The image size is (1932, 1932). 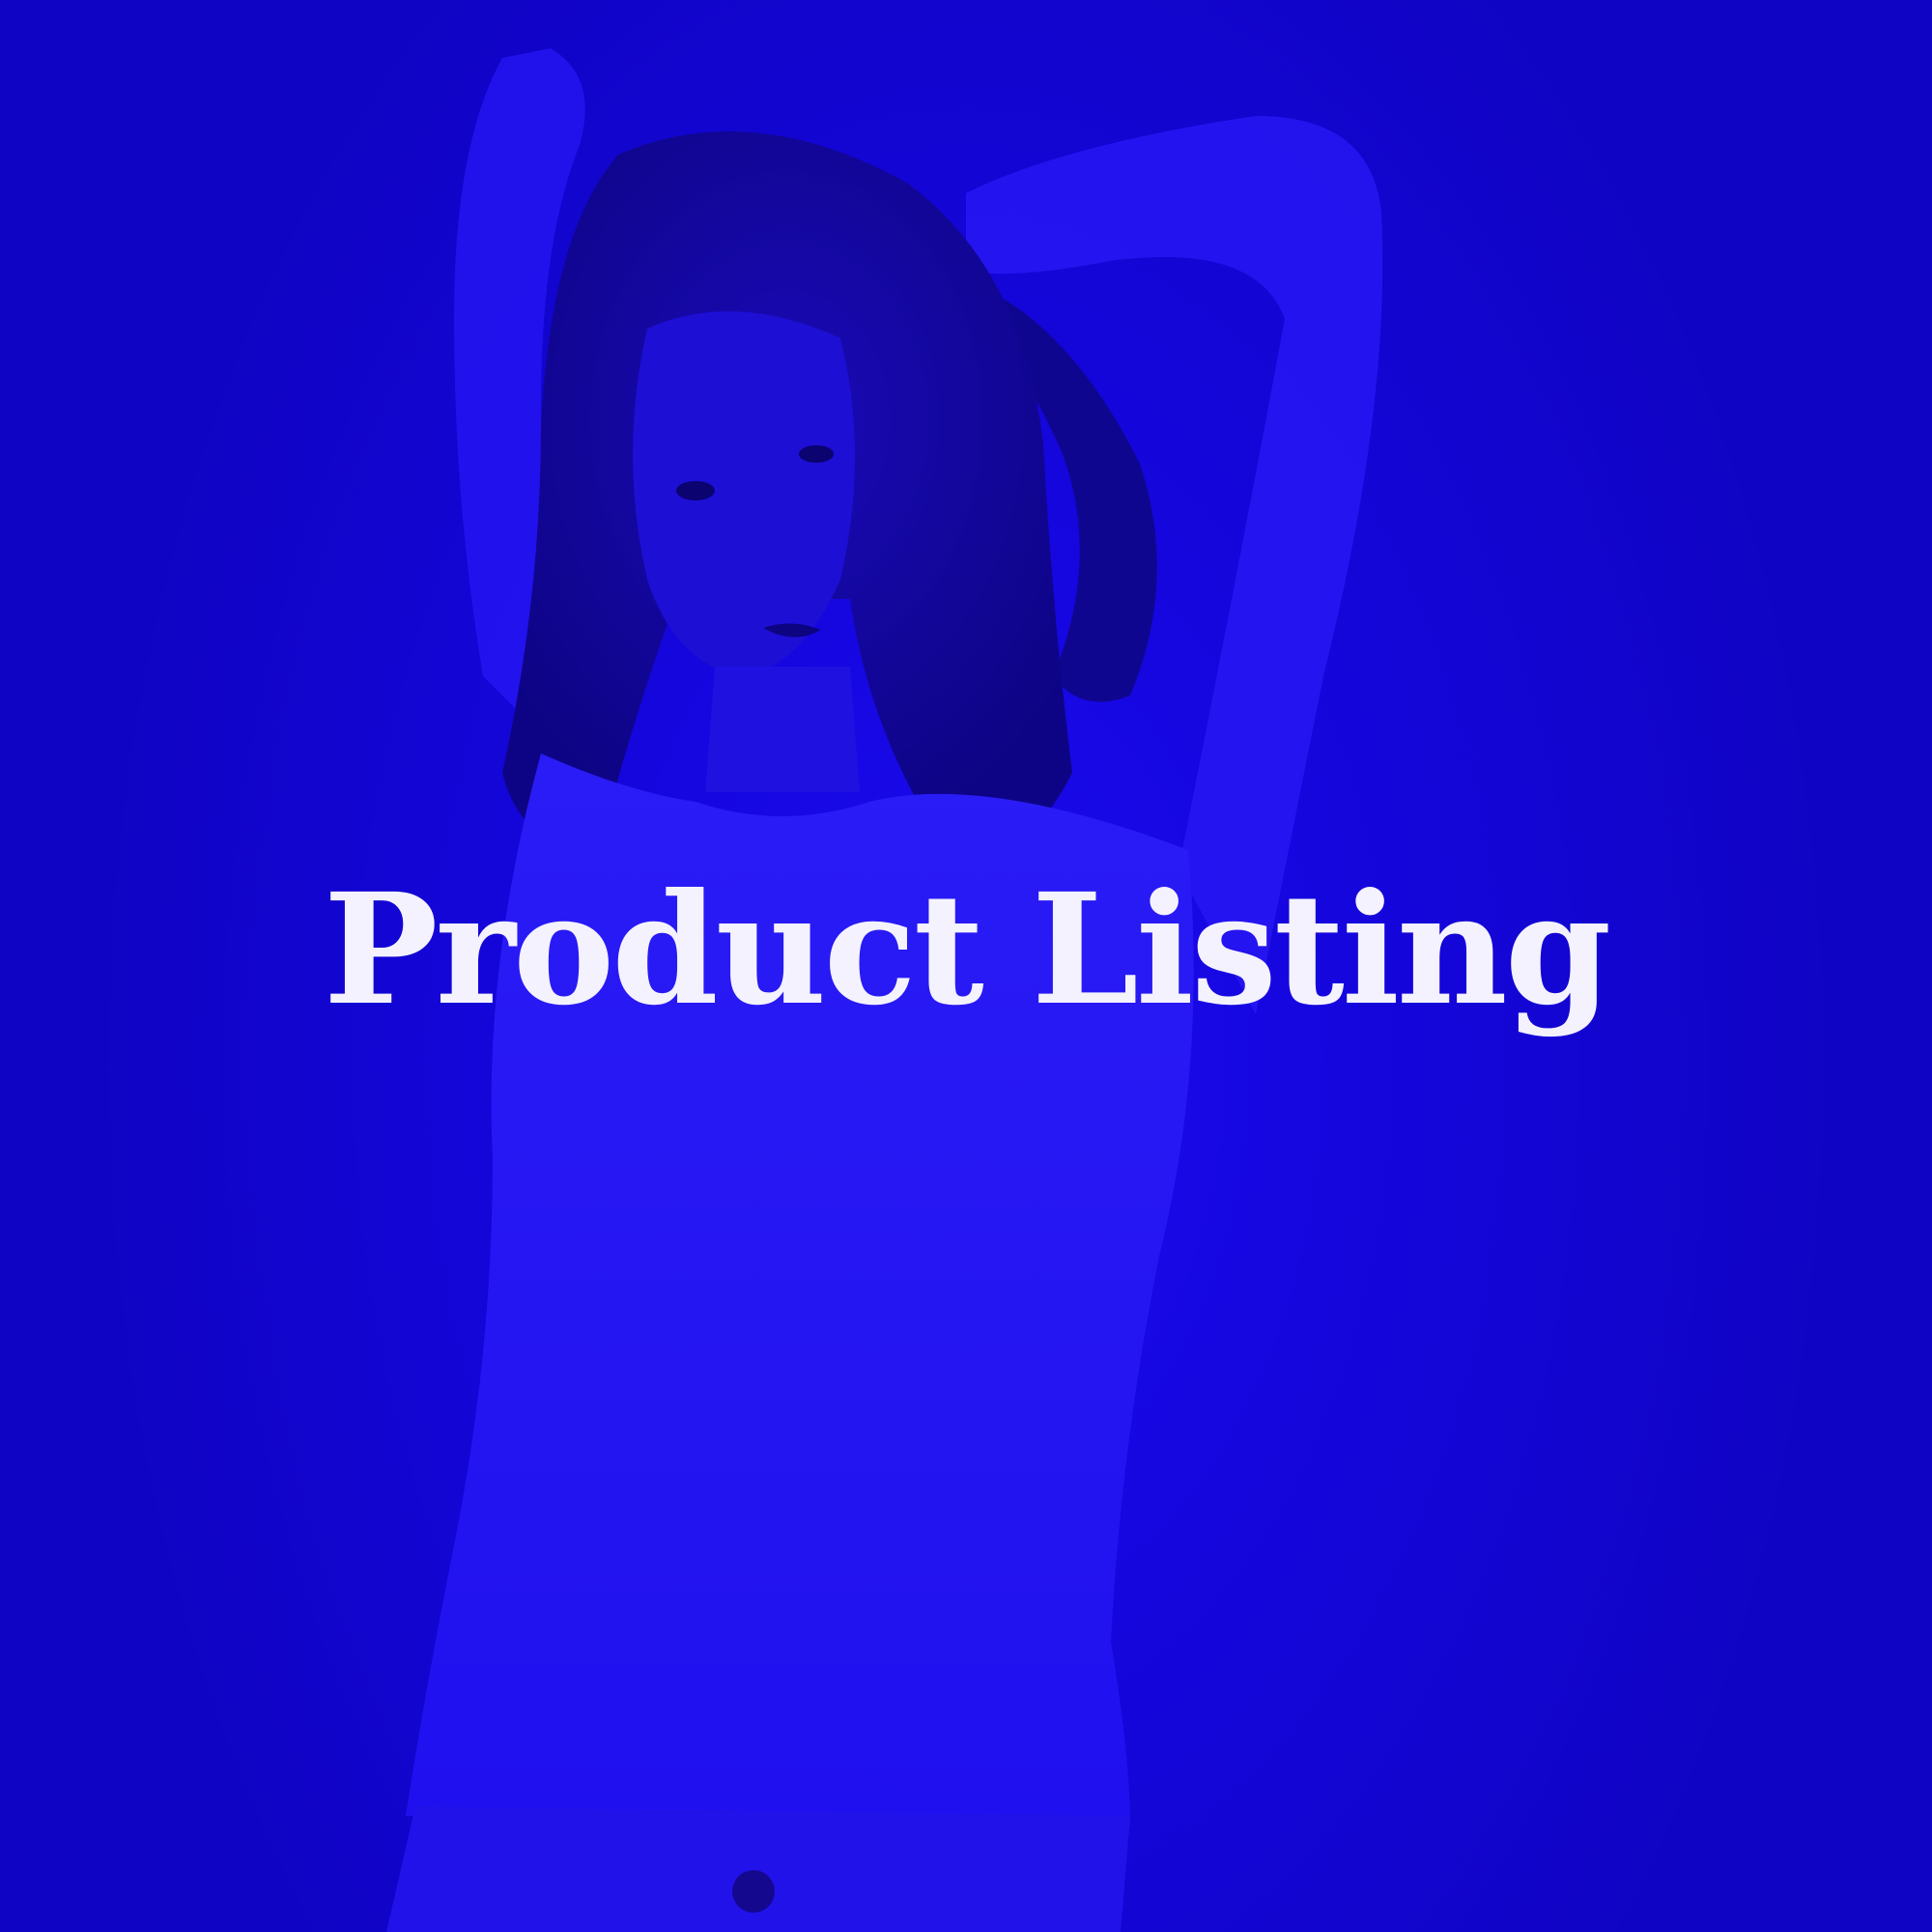 I want to click on model-eye-left, so click(x=695, y=490).